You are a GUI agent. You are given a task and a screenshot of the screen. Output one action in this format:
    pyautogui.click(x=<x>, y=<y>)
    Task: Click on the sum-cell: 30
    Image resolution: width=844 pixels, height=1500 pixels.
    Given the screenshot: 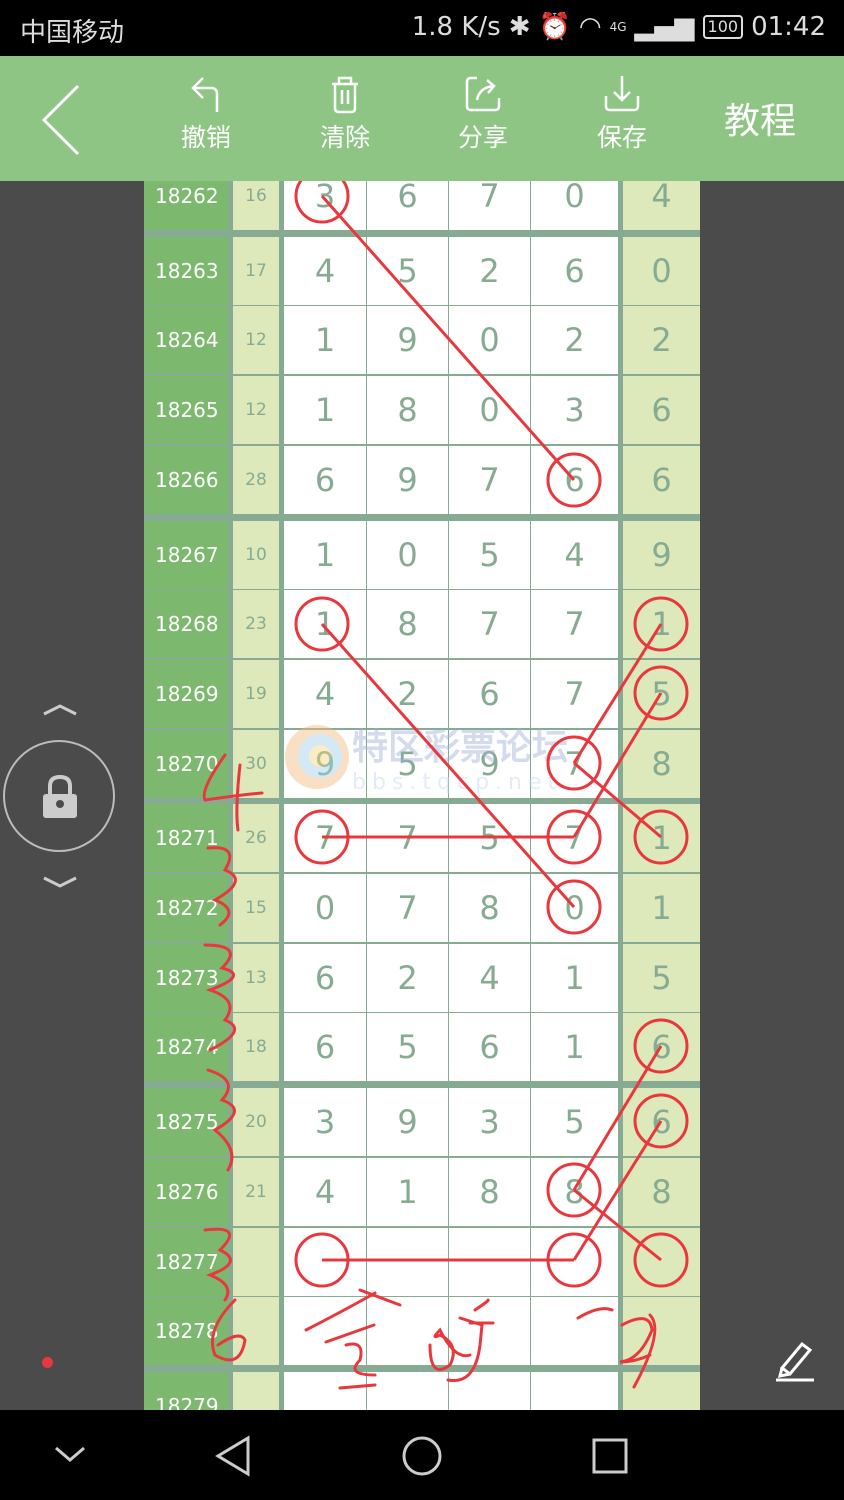 What is the action you would take?
    pyautogui.click(x=256, y=763)
    